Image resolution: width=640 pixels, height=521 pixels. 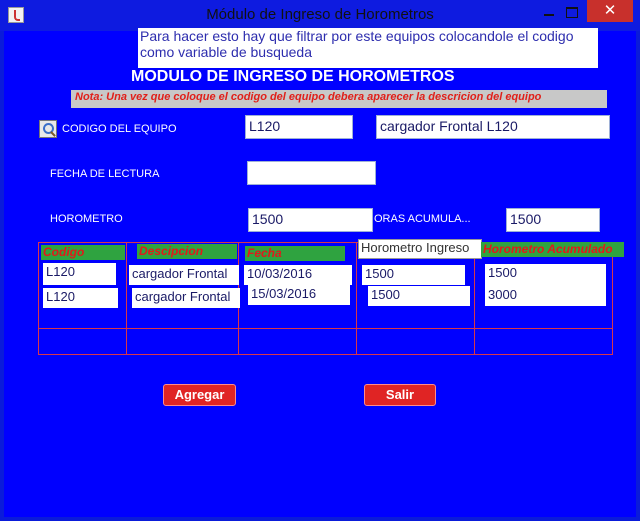 I want to click on instruction-note-line2: como variable de busqueda, so click(x=226, y=52).